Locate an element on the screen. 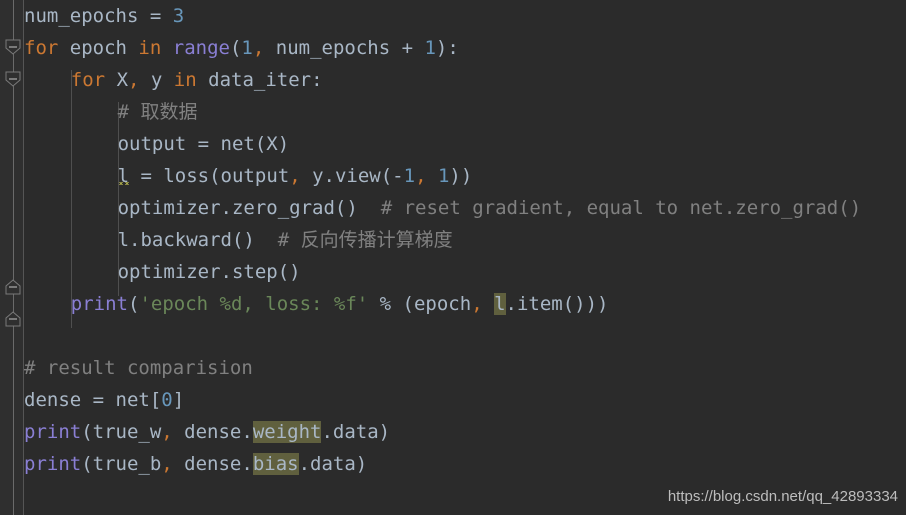 This screenshot has height=515, width=906. code-token: epoch is located at coordinates (98, 48).